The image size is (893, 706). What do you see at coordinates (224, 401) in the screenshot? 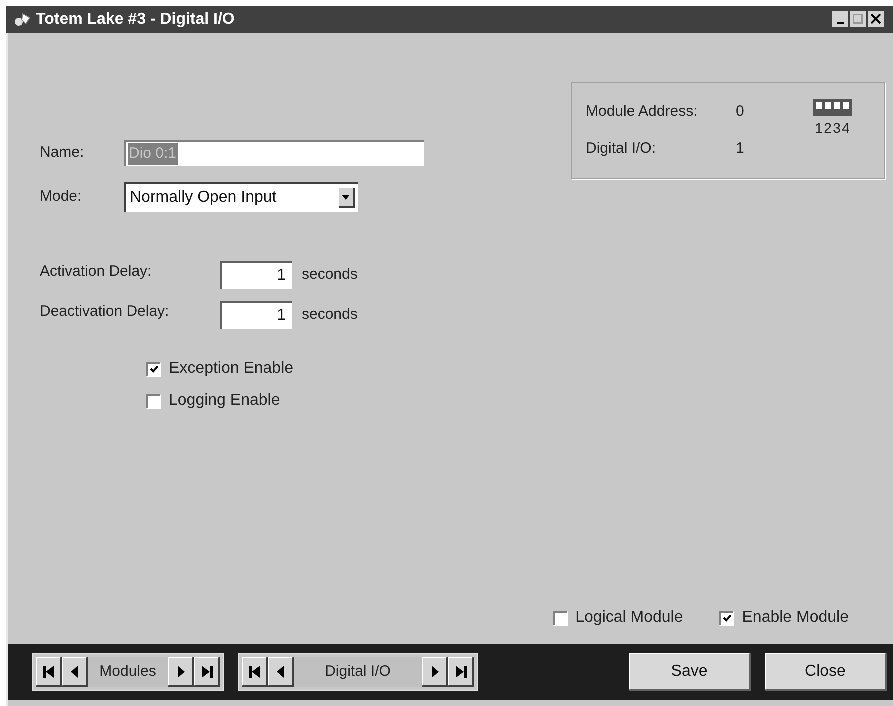
I see `checkbox-label: Logging Enable` at bounding box center [224, 401].